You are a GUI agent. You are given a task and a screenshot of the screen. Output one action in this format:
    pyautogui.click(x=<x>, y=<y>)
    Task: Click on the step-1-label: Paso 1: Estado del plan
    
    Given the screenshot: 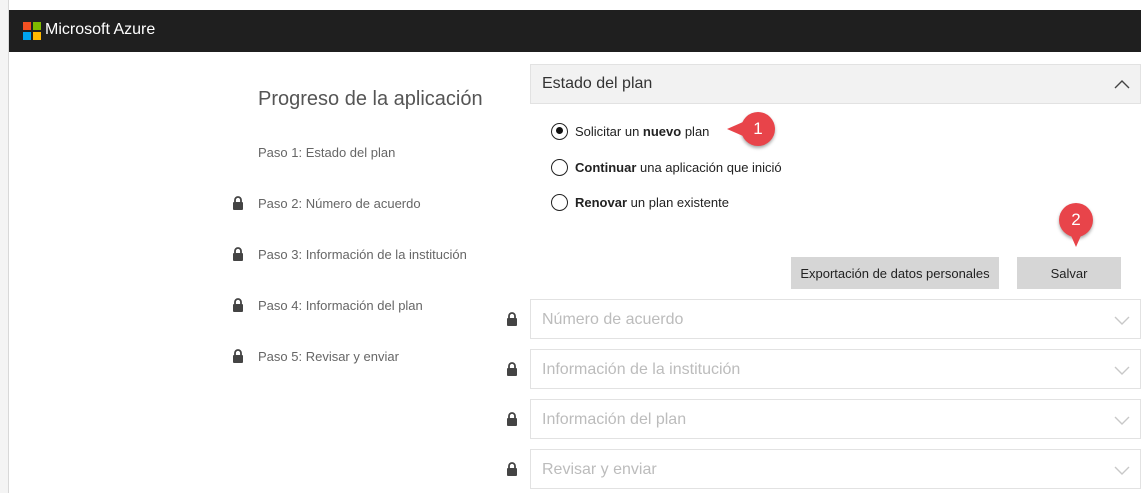 What is the action you would take?
    pyautogui.click(x=326, y=152)
    